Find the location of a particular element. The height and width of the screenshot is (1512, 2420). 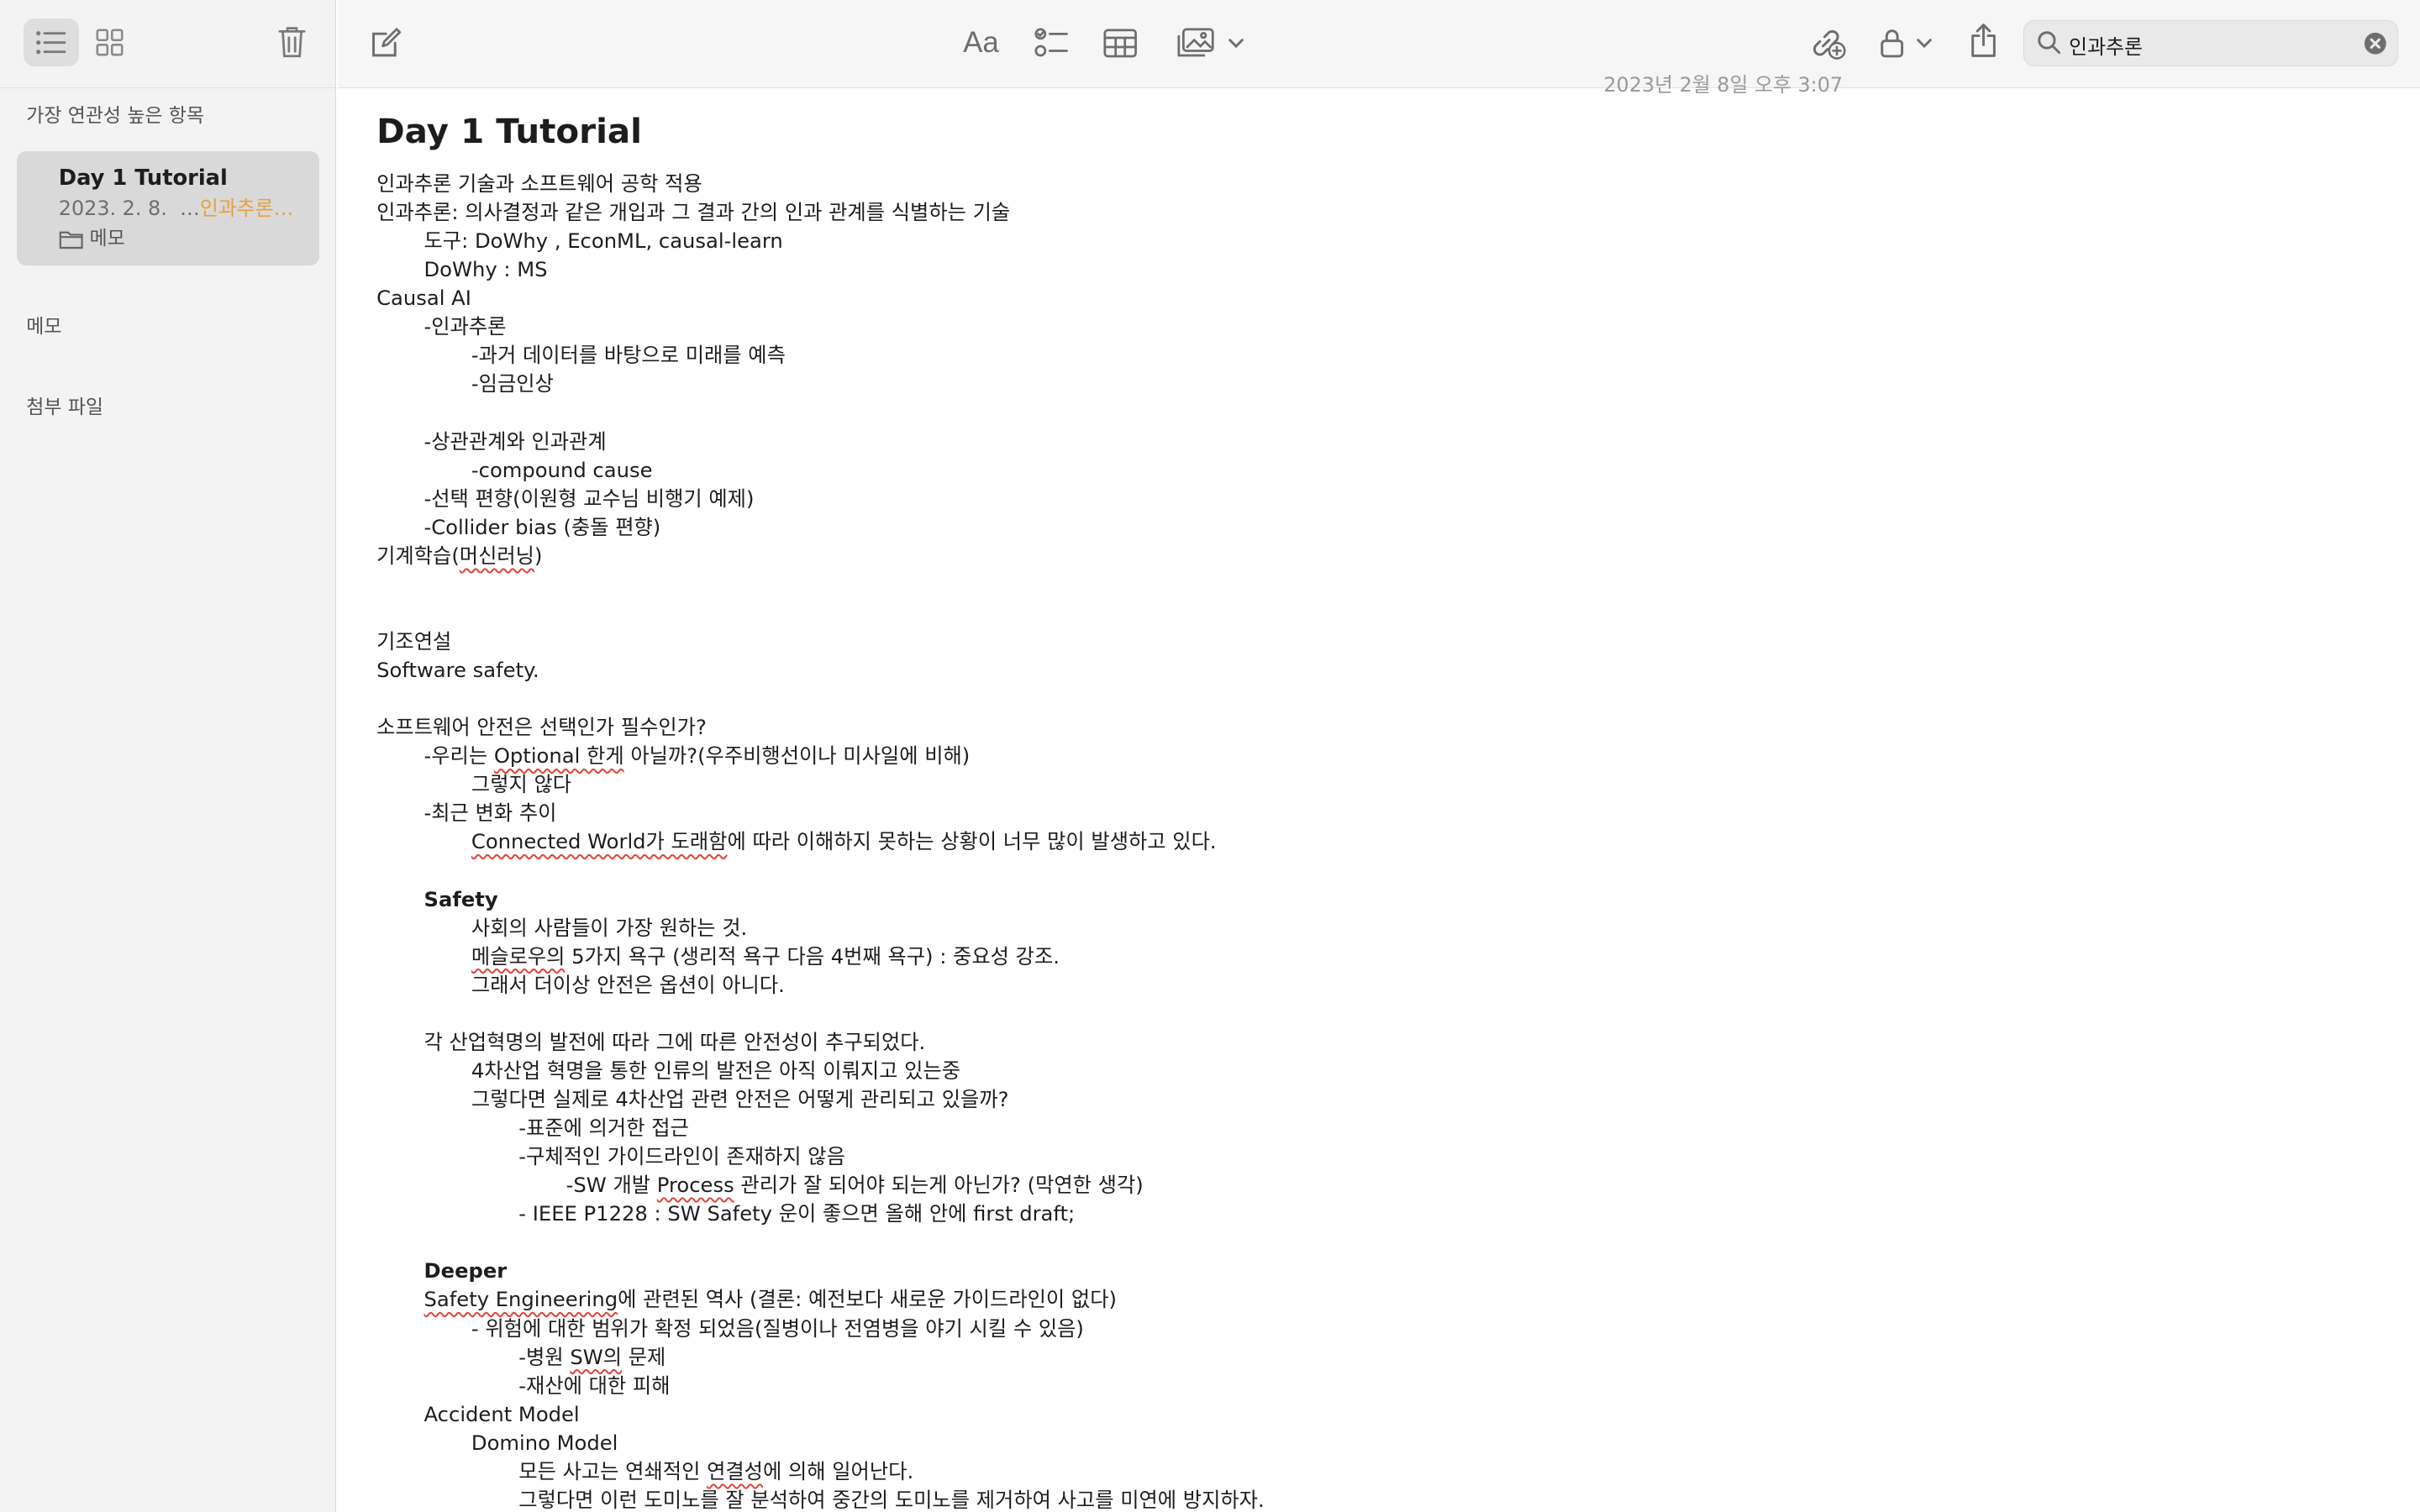

note-line: Safety is located at coordinates (461, 898).